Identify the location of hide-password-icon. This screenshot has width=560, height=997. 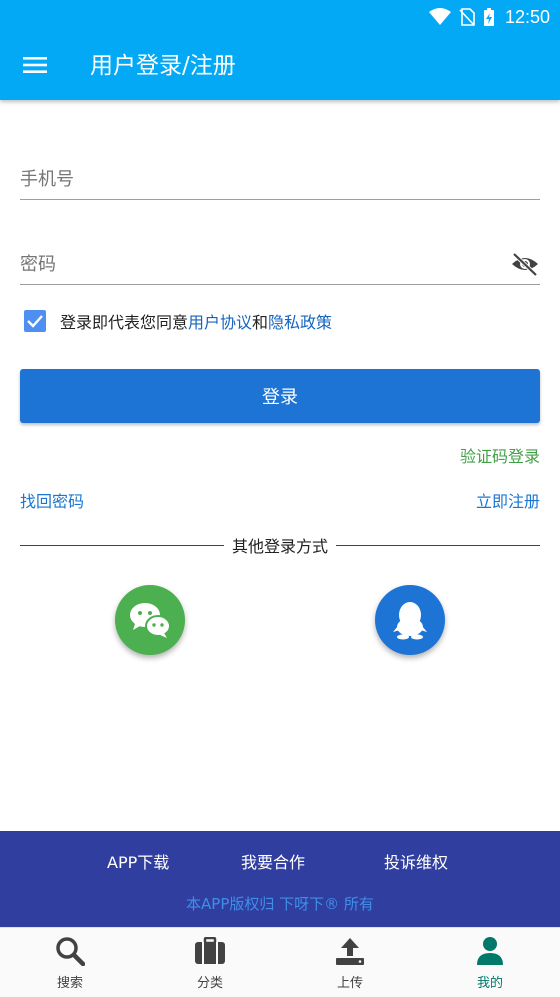
(525, 264).